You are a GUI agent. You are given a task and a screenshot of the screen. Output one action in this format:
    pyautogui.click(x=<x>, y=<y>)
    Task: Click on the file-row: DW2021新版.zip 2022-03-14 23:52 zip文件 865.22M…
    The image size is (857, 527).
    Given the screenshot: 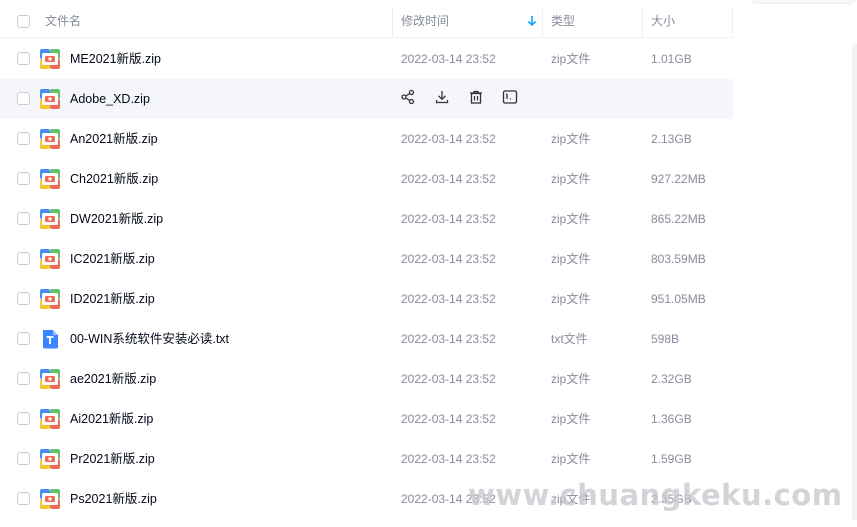 What is the action you would take?
    pyautogui.click(x=366, y=219)
    